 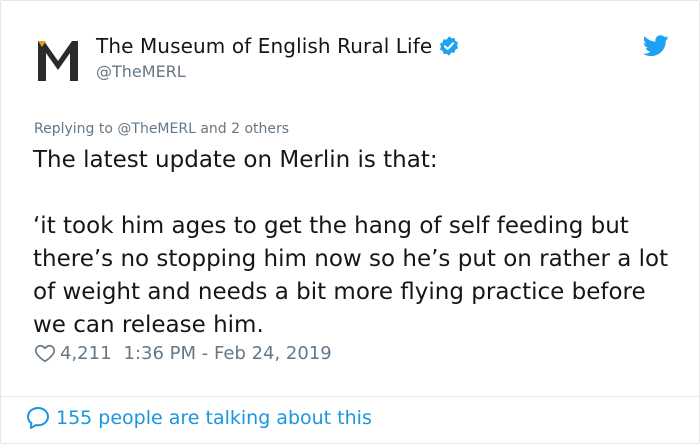 What do you see at coordinates (73, 129) in the screenshot?
I see `replying-prefix: Replying to` at bounding box center [73, 129].